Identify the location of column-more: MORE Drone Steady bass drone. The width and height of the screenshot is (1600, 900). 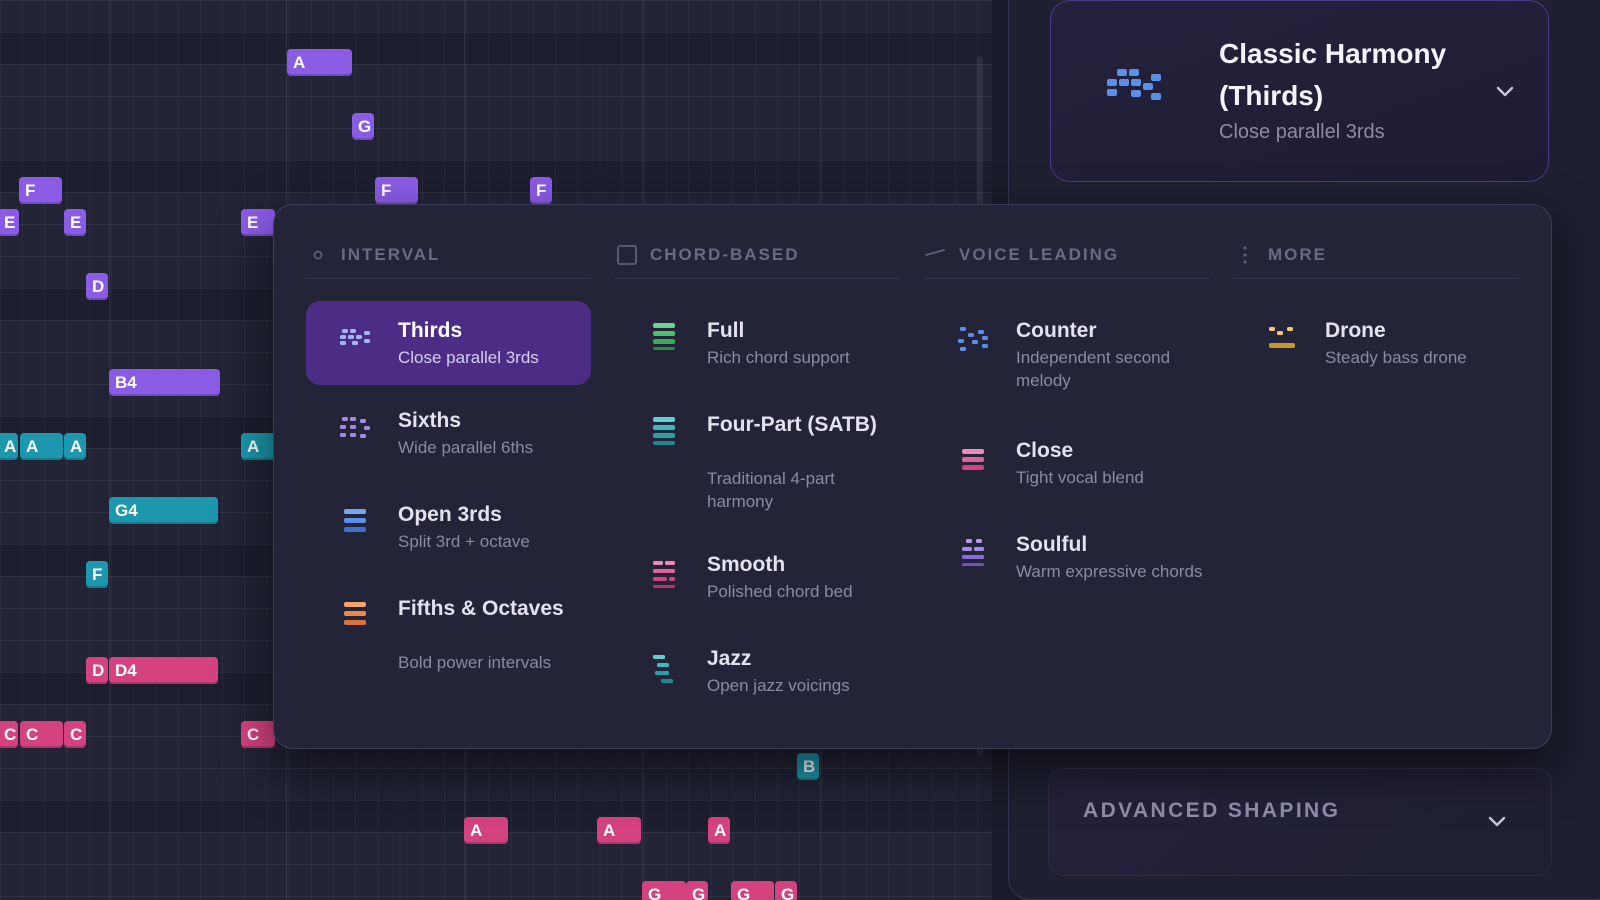
(1375, 475).